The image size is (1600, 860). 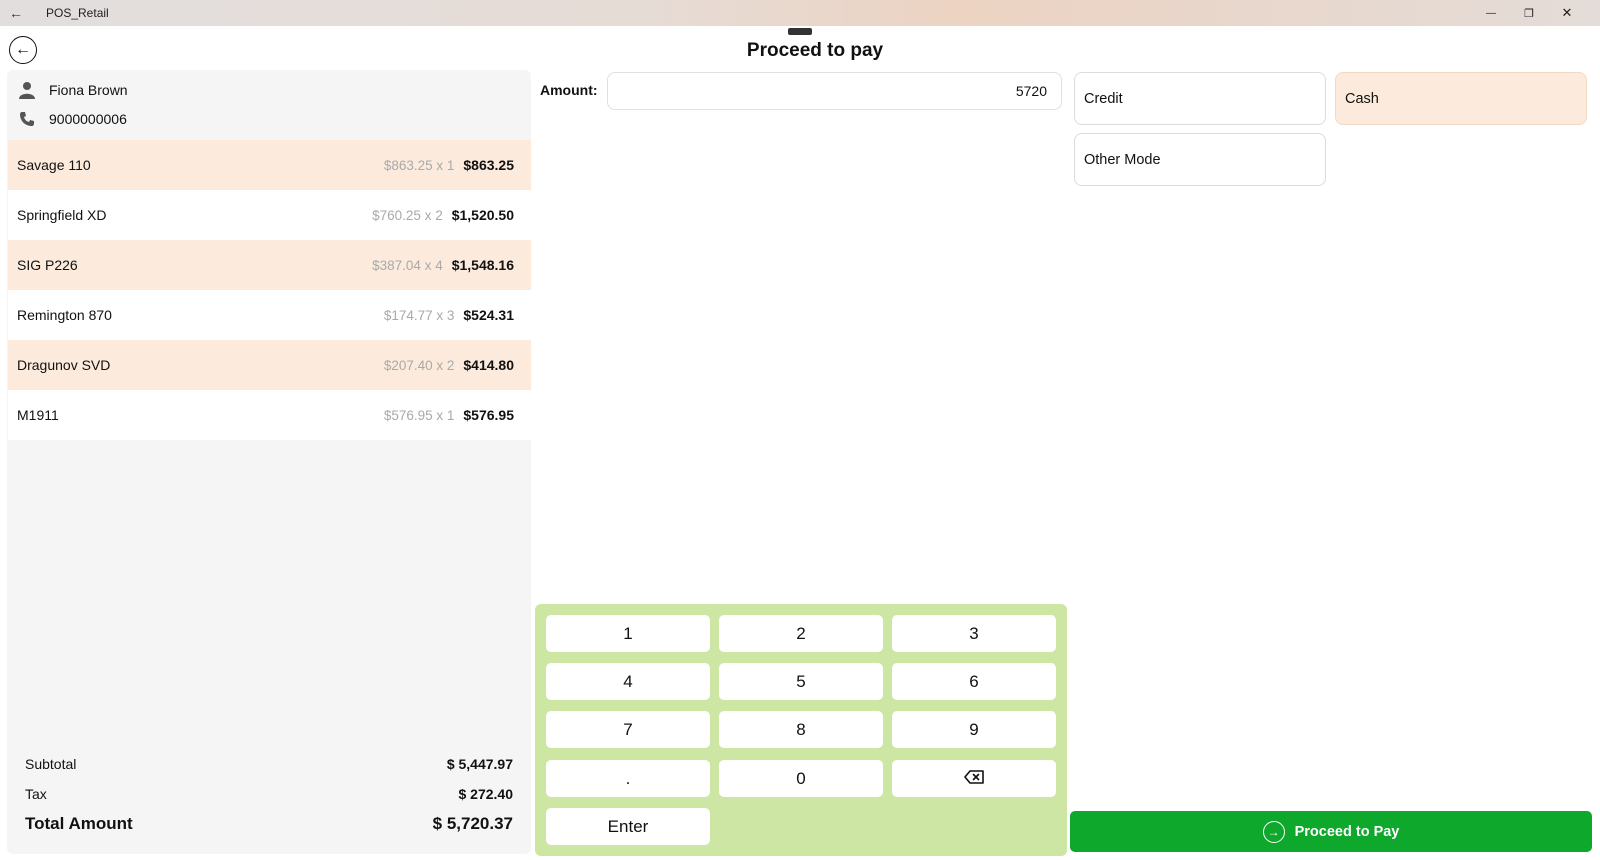 I want to click on key-5: 5, so click(x=801, y=681).